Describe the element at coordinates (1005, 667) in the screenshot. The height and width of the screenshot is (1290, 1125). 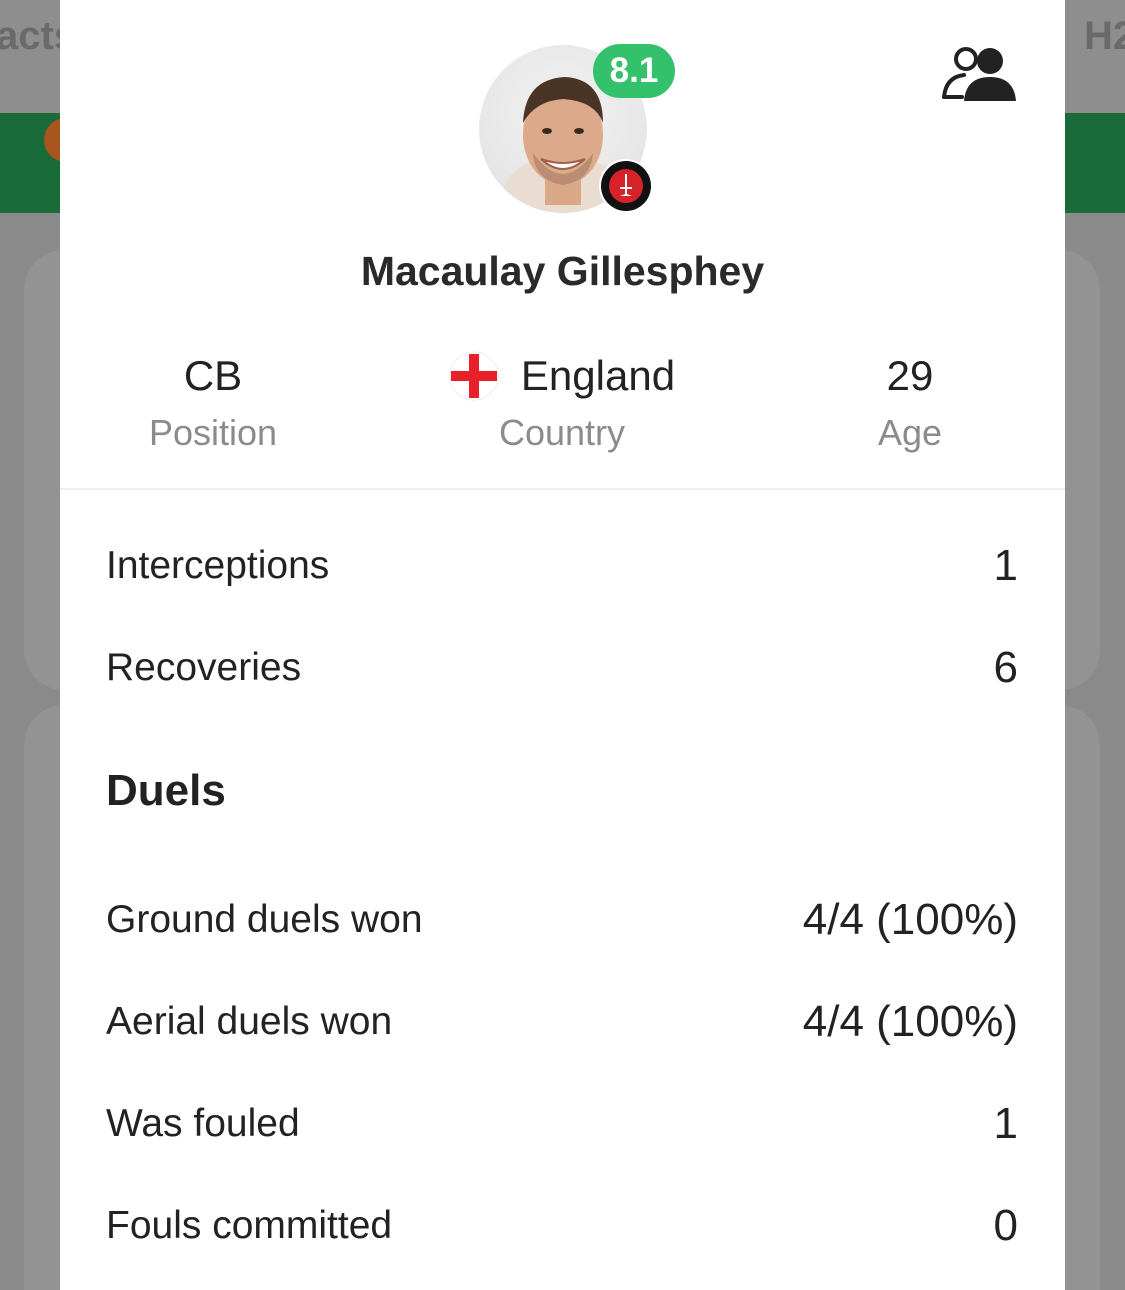
I see `stat-value: 6` at that location.